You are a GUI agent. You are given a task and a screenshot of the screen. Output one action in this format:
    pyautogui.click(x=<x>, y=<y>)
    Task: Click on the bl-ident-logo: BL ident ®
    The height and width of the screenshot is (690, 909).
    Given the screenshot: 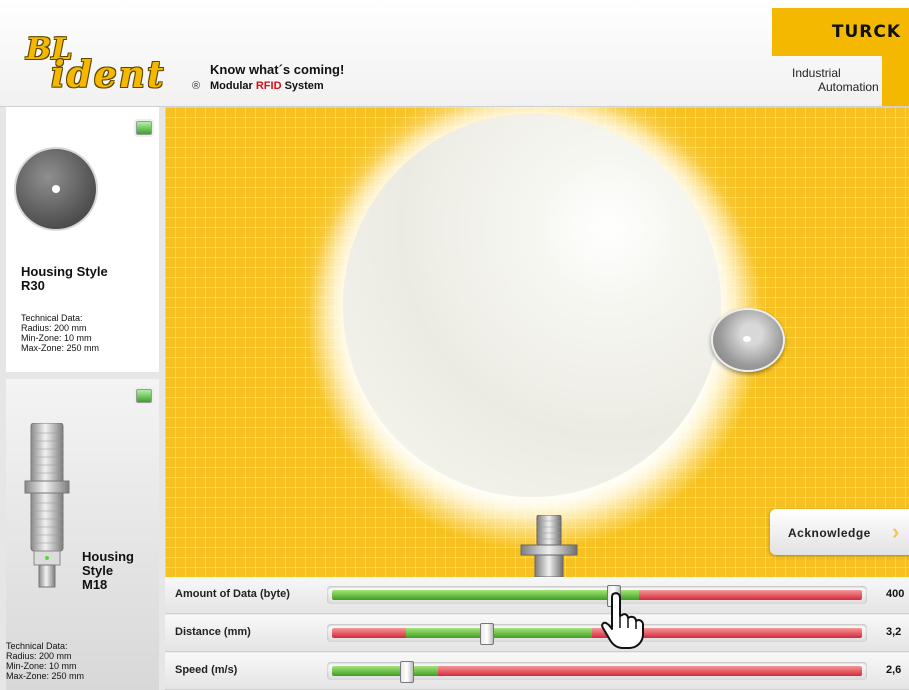 What is the action you would take?
    pyautogui.click(x=108, y=64)
    